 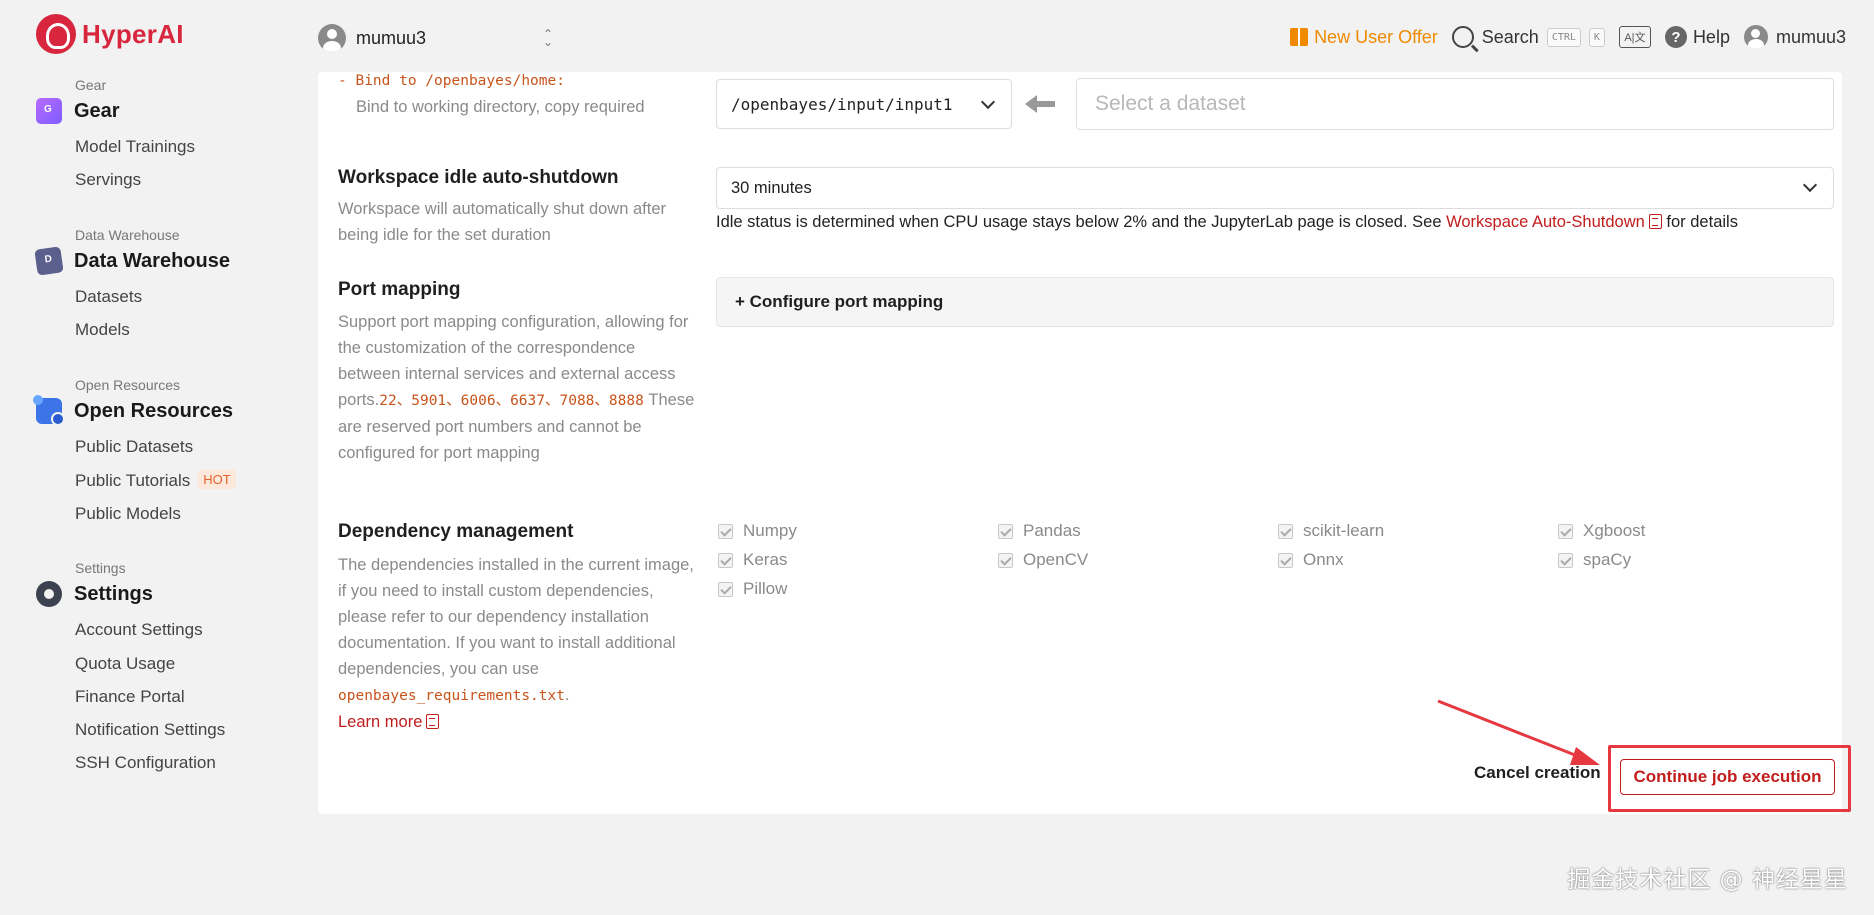 I want to click on sidebar-item-datasets: Datasets, so click(x=108, y=297).